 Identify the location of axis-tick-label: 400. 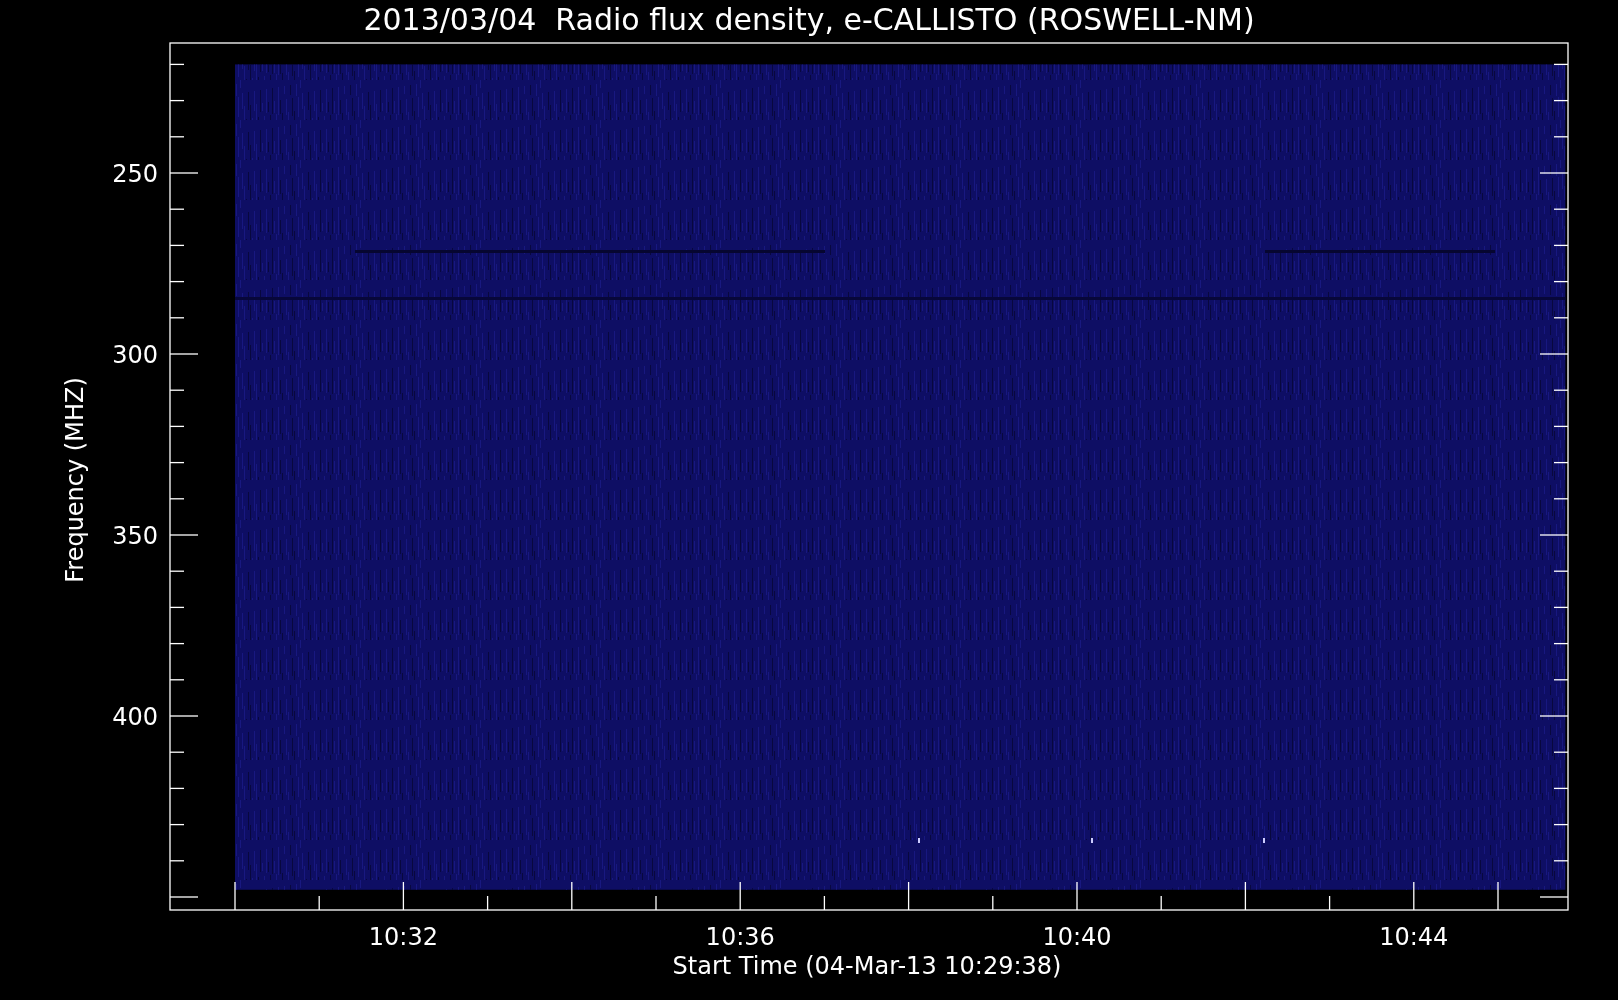
(135, 717).